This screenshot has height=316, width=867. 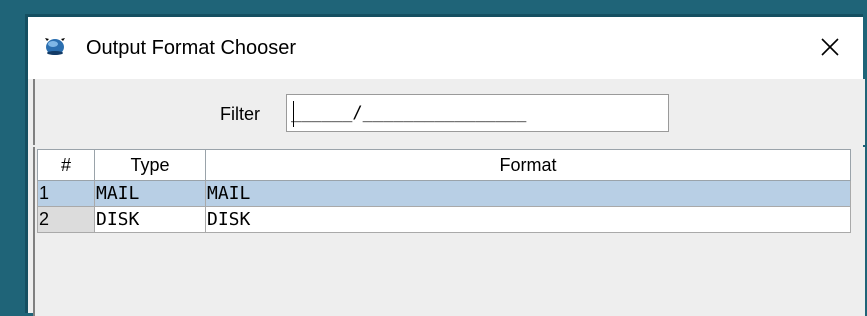 What do you see at coordinates (66, 193) in the screenshot?
I see `row-number: 1` at bounding box center [66, 193].